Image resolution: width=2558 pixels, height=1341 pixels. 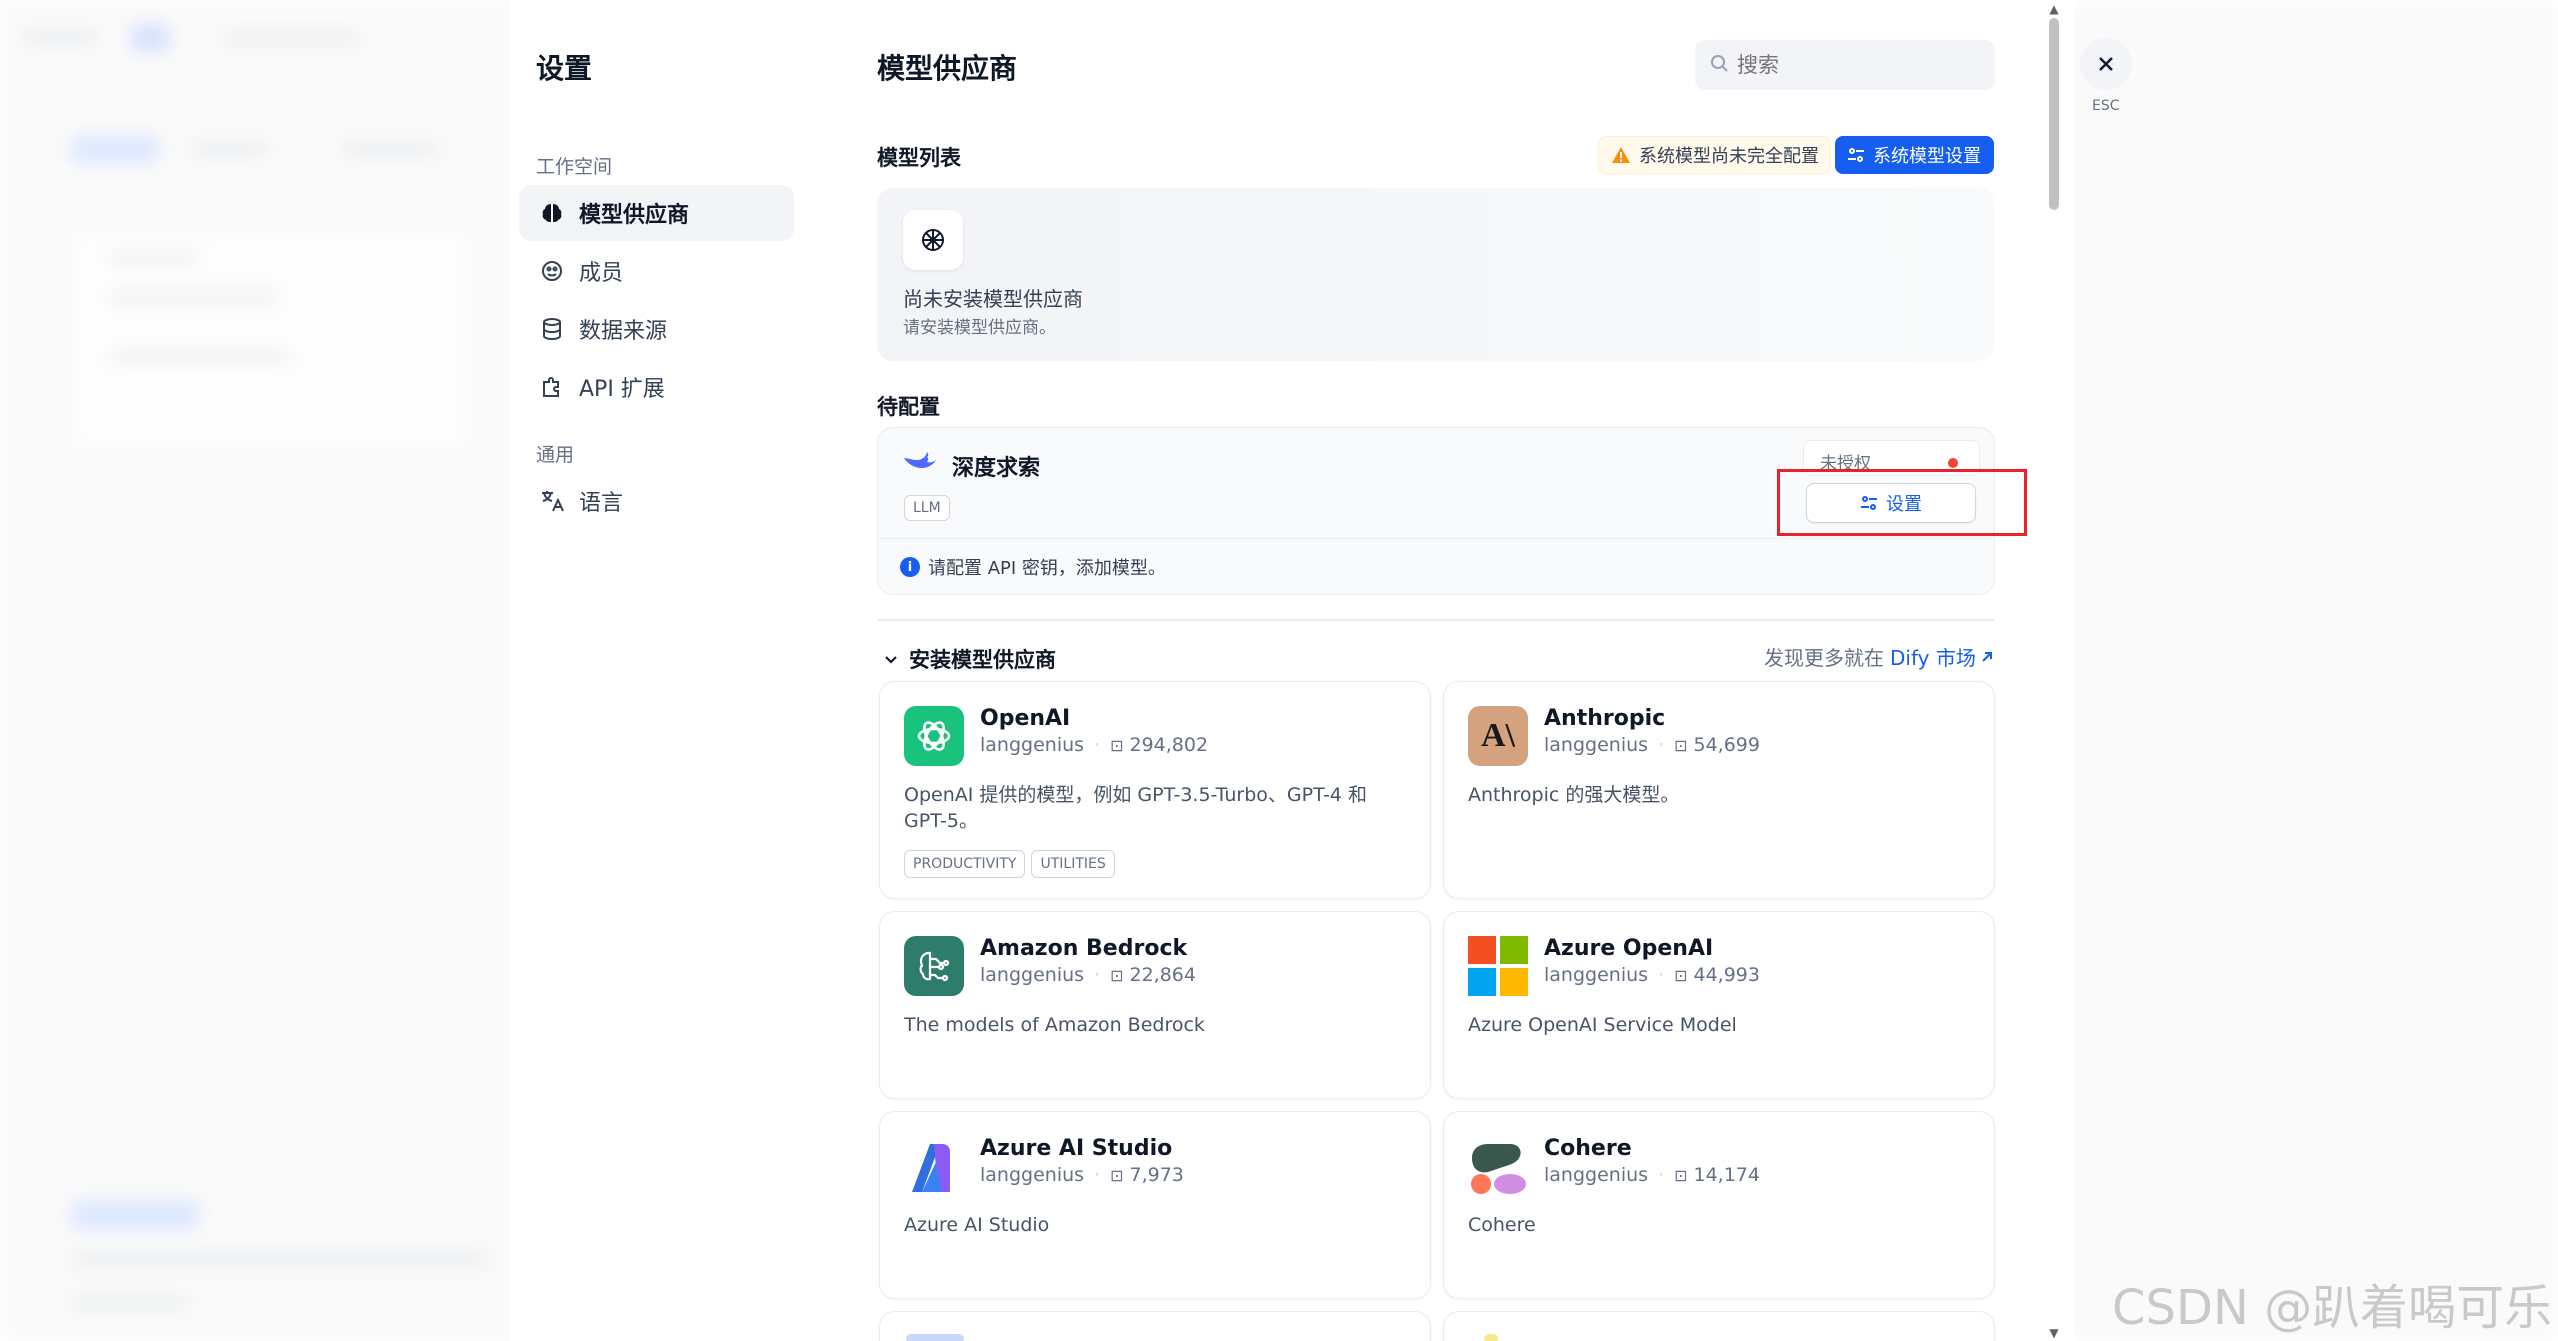 I want to click on annotation-highlight-box, so click(x=1902, y=502).